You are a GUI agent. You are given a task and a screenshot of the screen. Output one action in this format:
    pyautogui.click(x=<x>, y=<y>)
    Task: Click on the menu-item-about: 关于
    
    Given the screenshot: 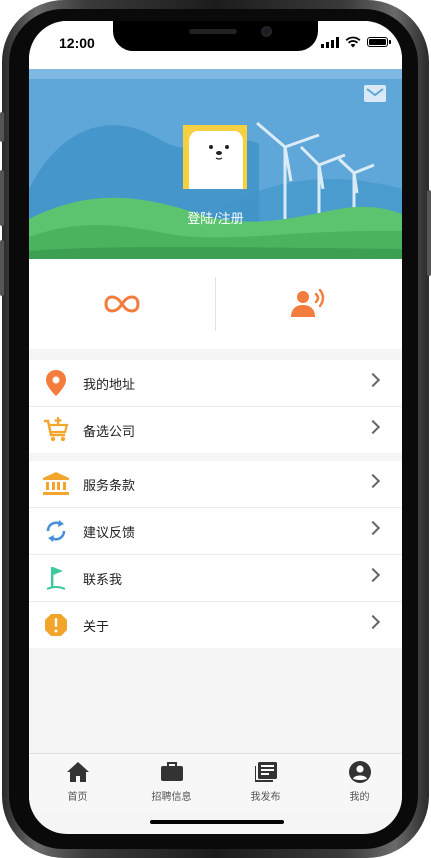 What is the action you would take?
    pyautogui.click(x=215, y=625)
    